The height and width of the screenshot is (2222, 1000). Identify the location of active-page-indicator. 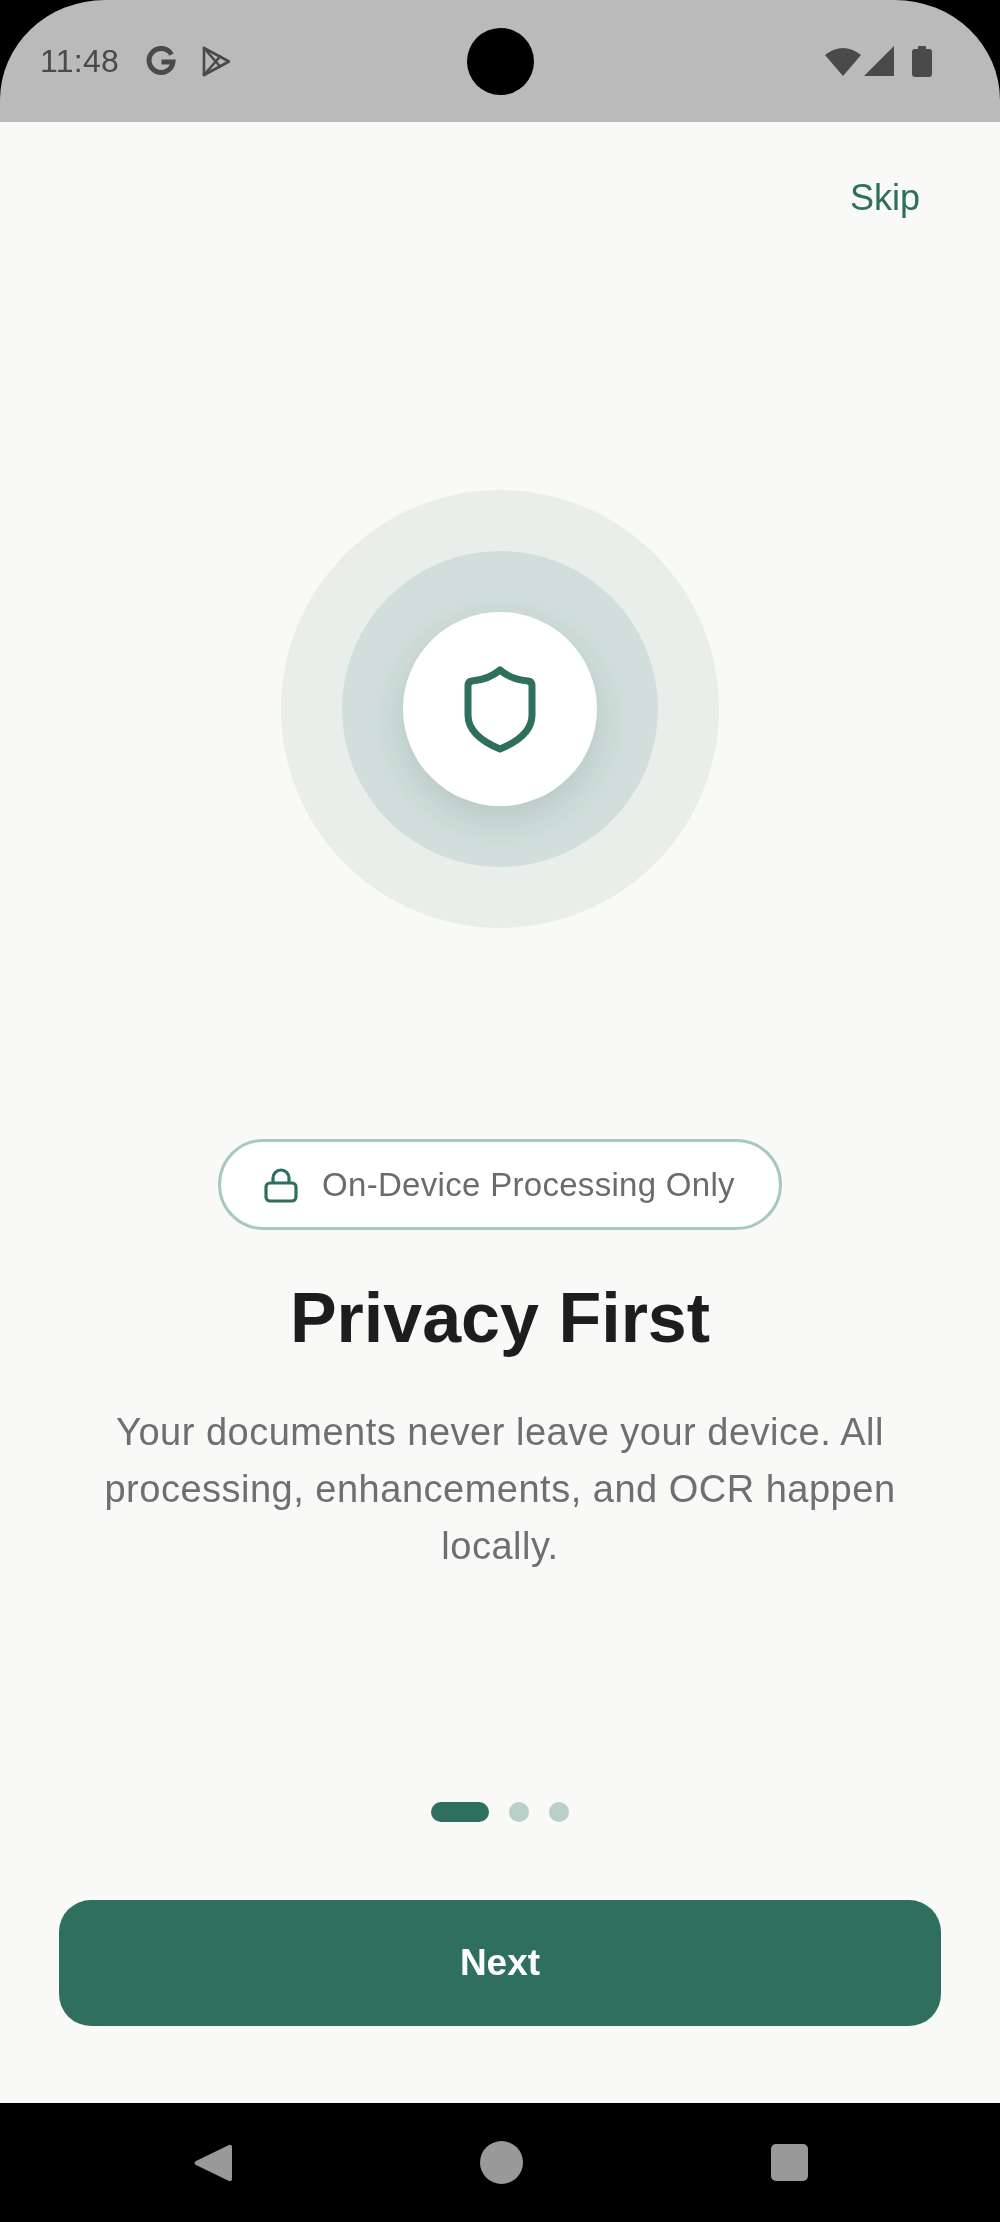
(460, 1812).